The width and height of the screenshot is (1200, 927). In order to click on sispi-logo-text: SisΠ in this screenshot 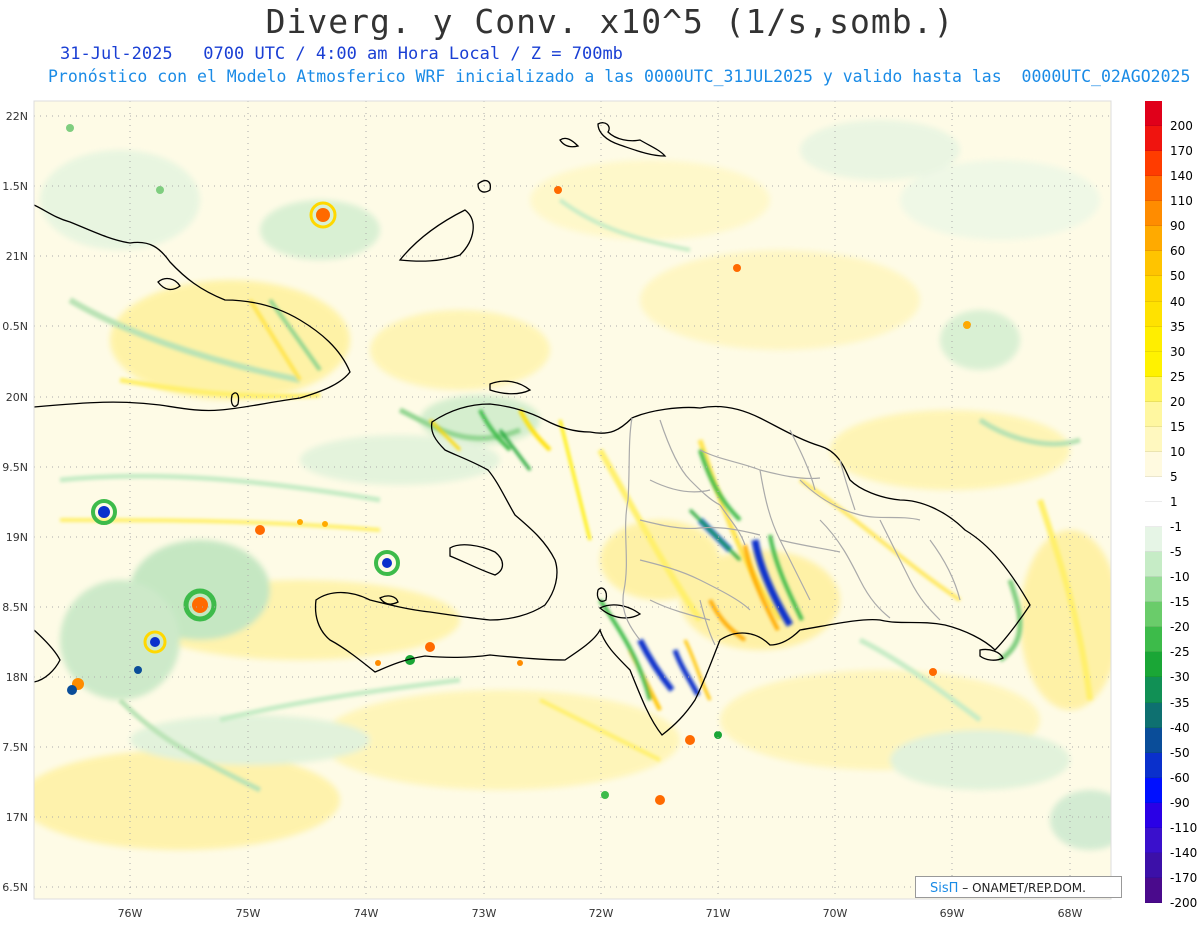, I will do `click(944, 888)`.